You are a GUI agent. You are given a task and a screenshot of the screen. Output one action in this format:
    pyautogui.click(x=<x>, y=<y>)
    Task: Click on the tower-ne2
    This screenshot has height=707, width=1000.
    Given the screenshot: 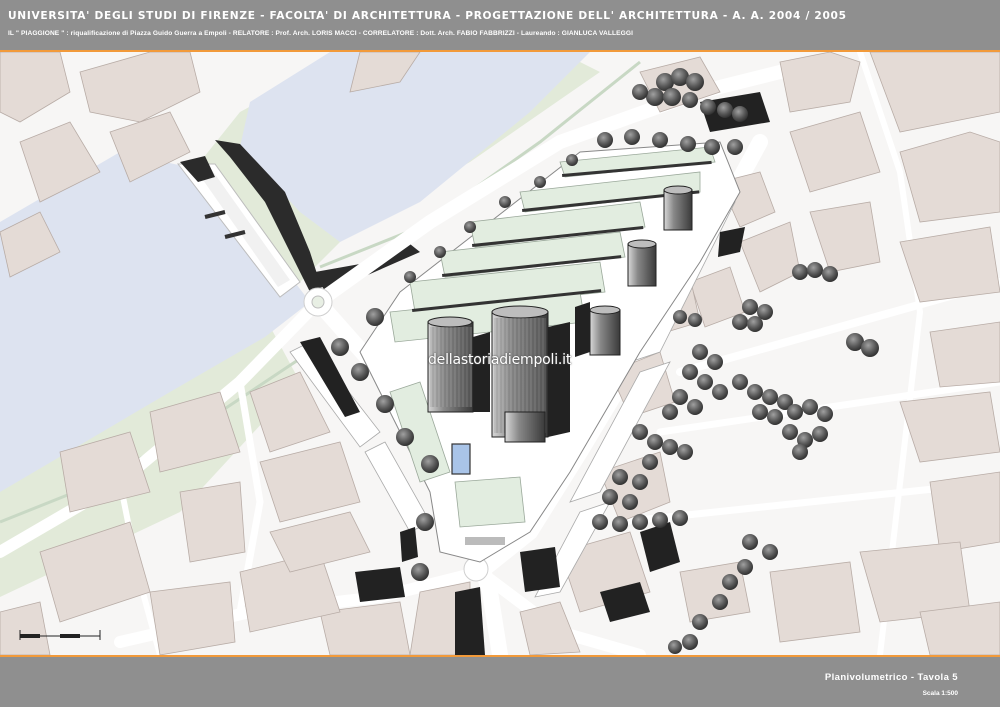 What is the action you would take?
    pyautogui.click(x=678, y=208)
    